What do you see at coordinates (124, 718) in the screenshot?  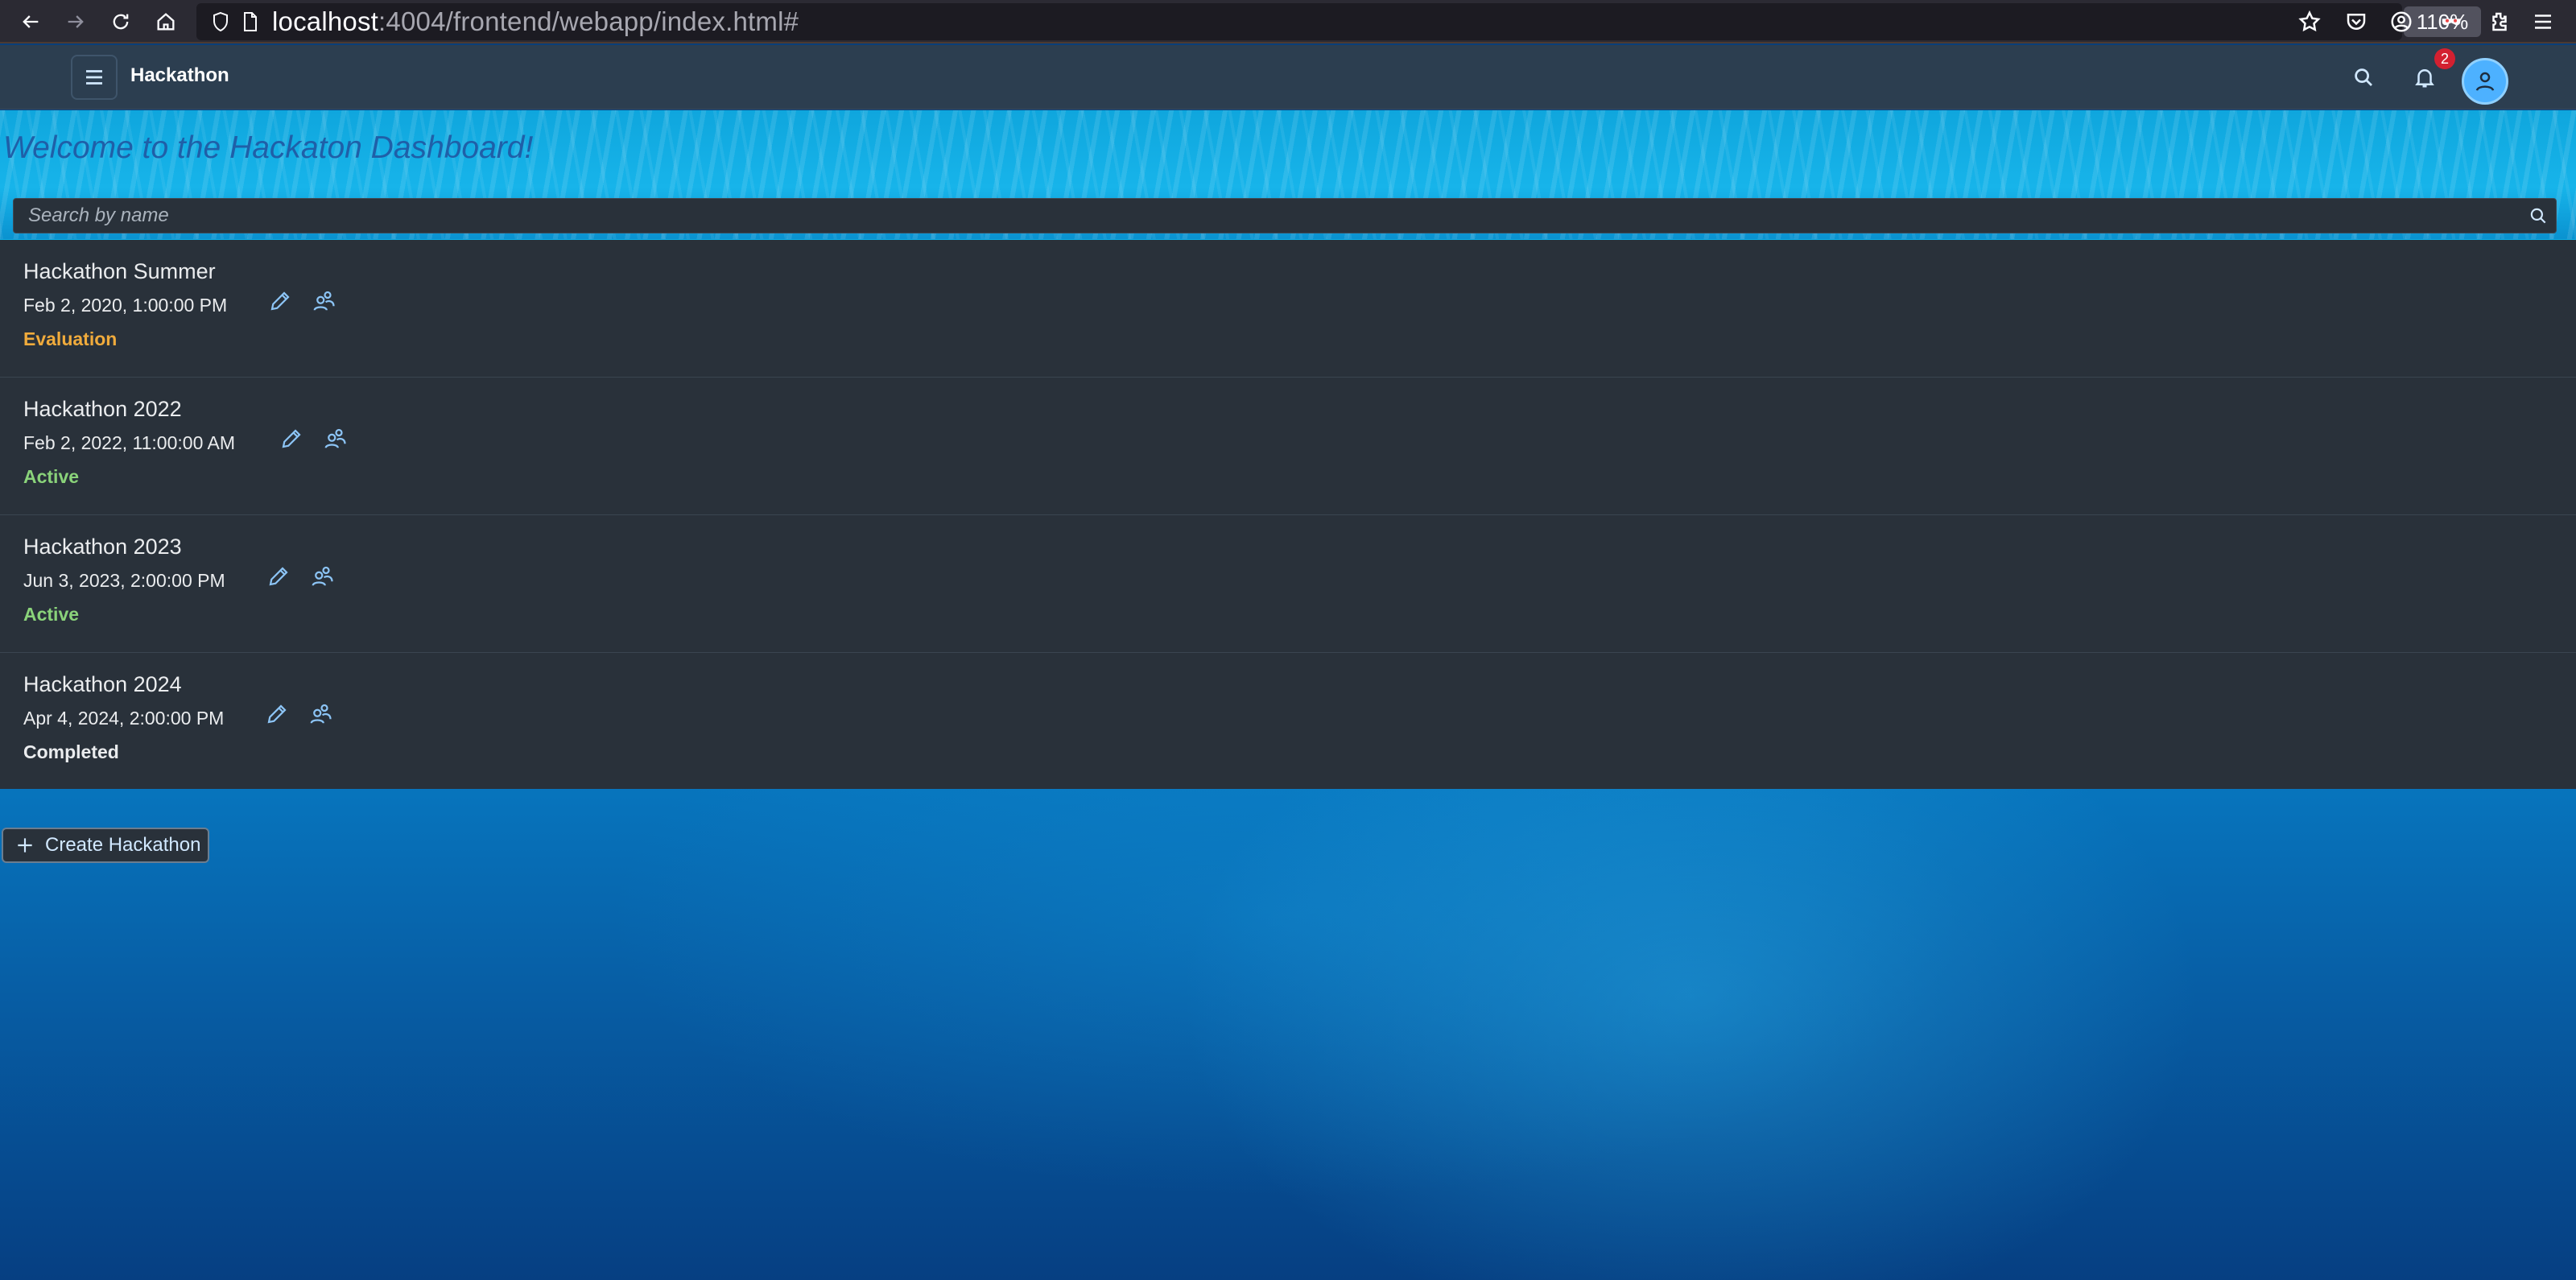 I see `hackathon-date: Apr 4, 2024, 2:00:00 PM` at bounding box center [124, 718].